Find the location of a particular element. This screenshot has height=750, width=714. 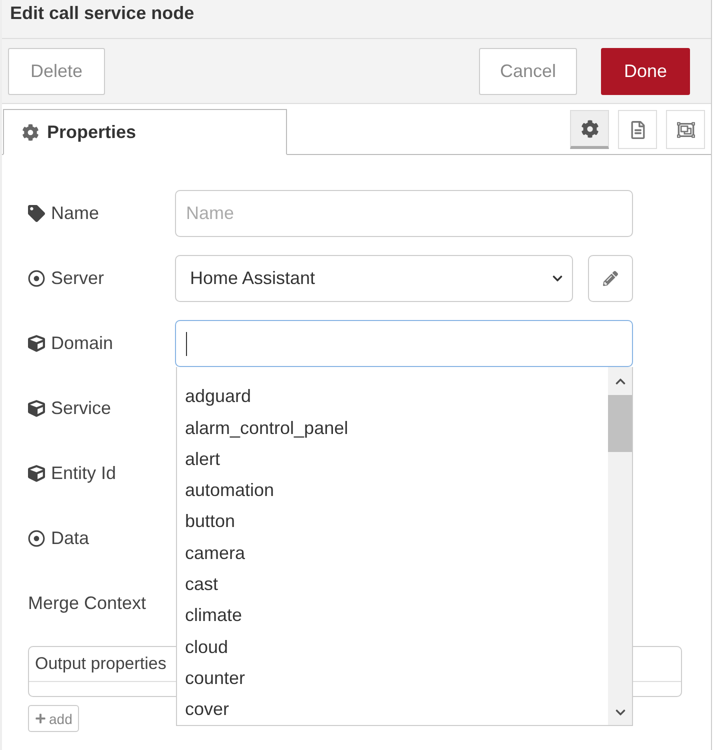

edit-button is located at coordinates (610, 278).